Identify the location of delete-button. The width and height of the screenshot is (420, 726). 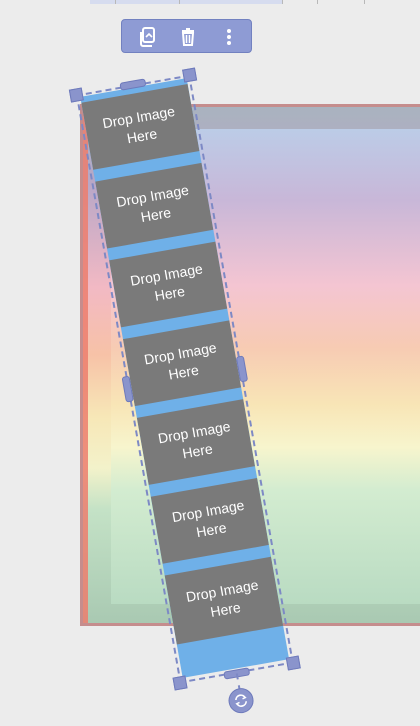
(188, 37).